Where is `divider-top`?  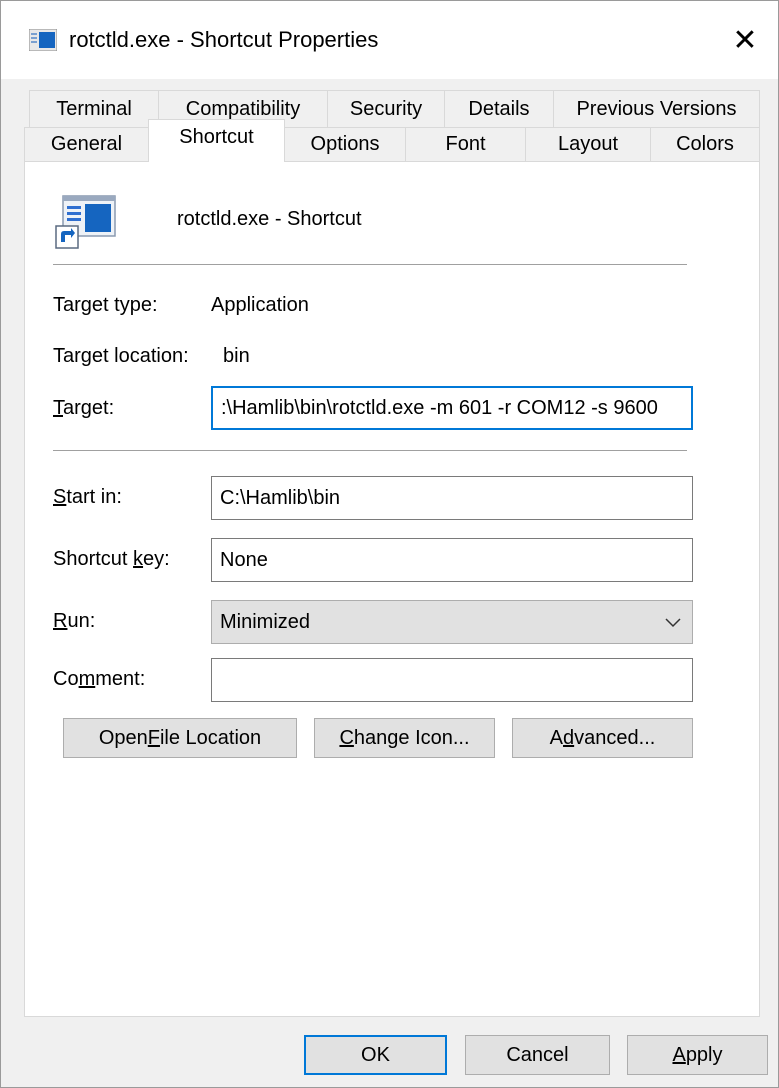
divider-top is located at coordinates (370, 264).